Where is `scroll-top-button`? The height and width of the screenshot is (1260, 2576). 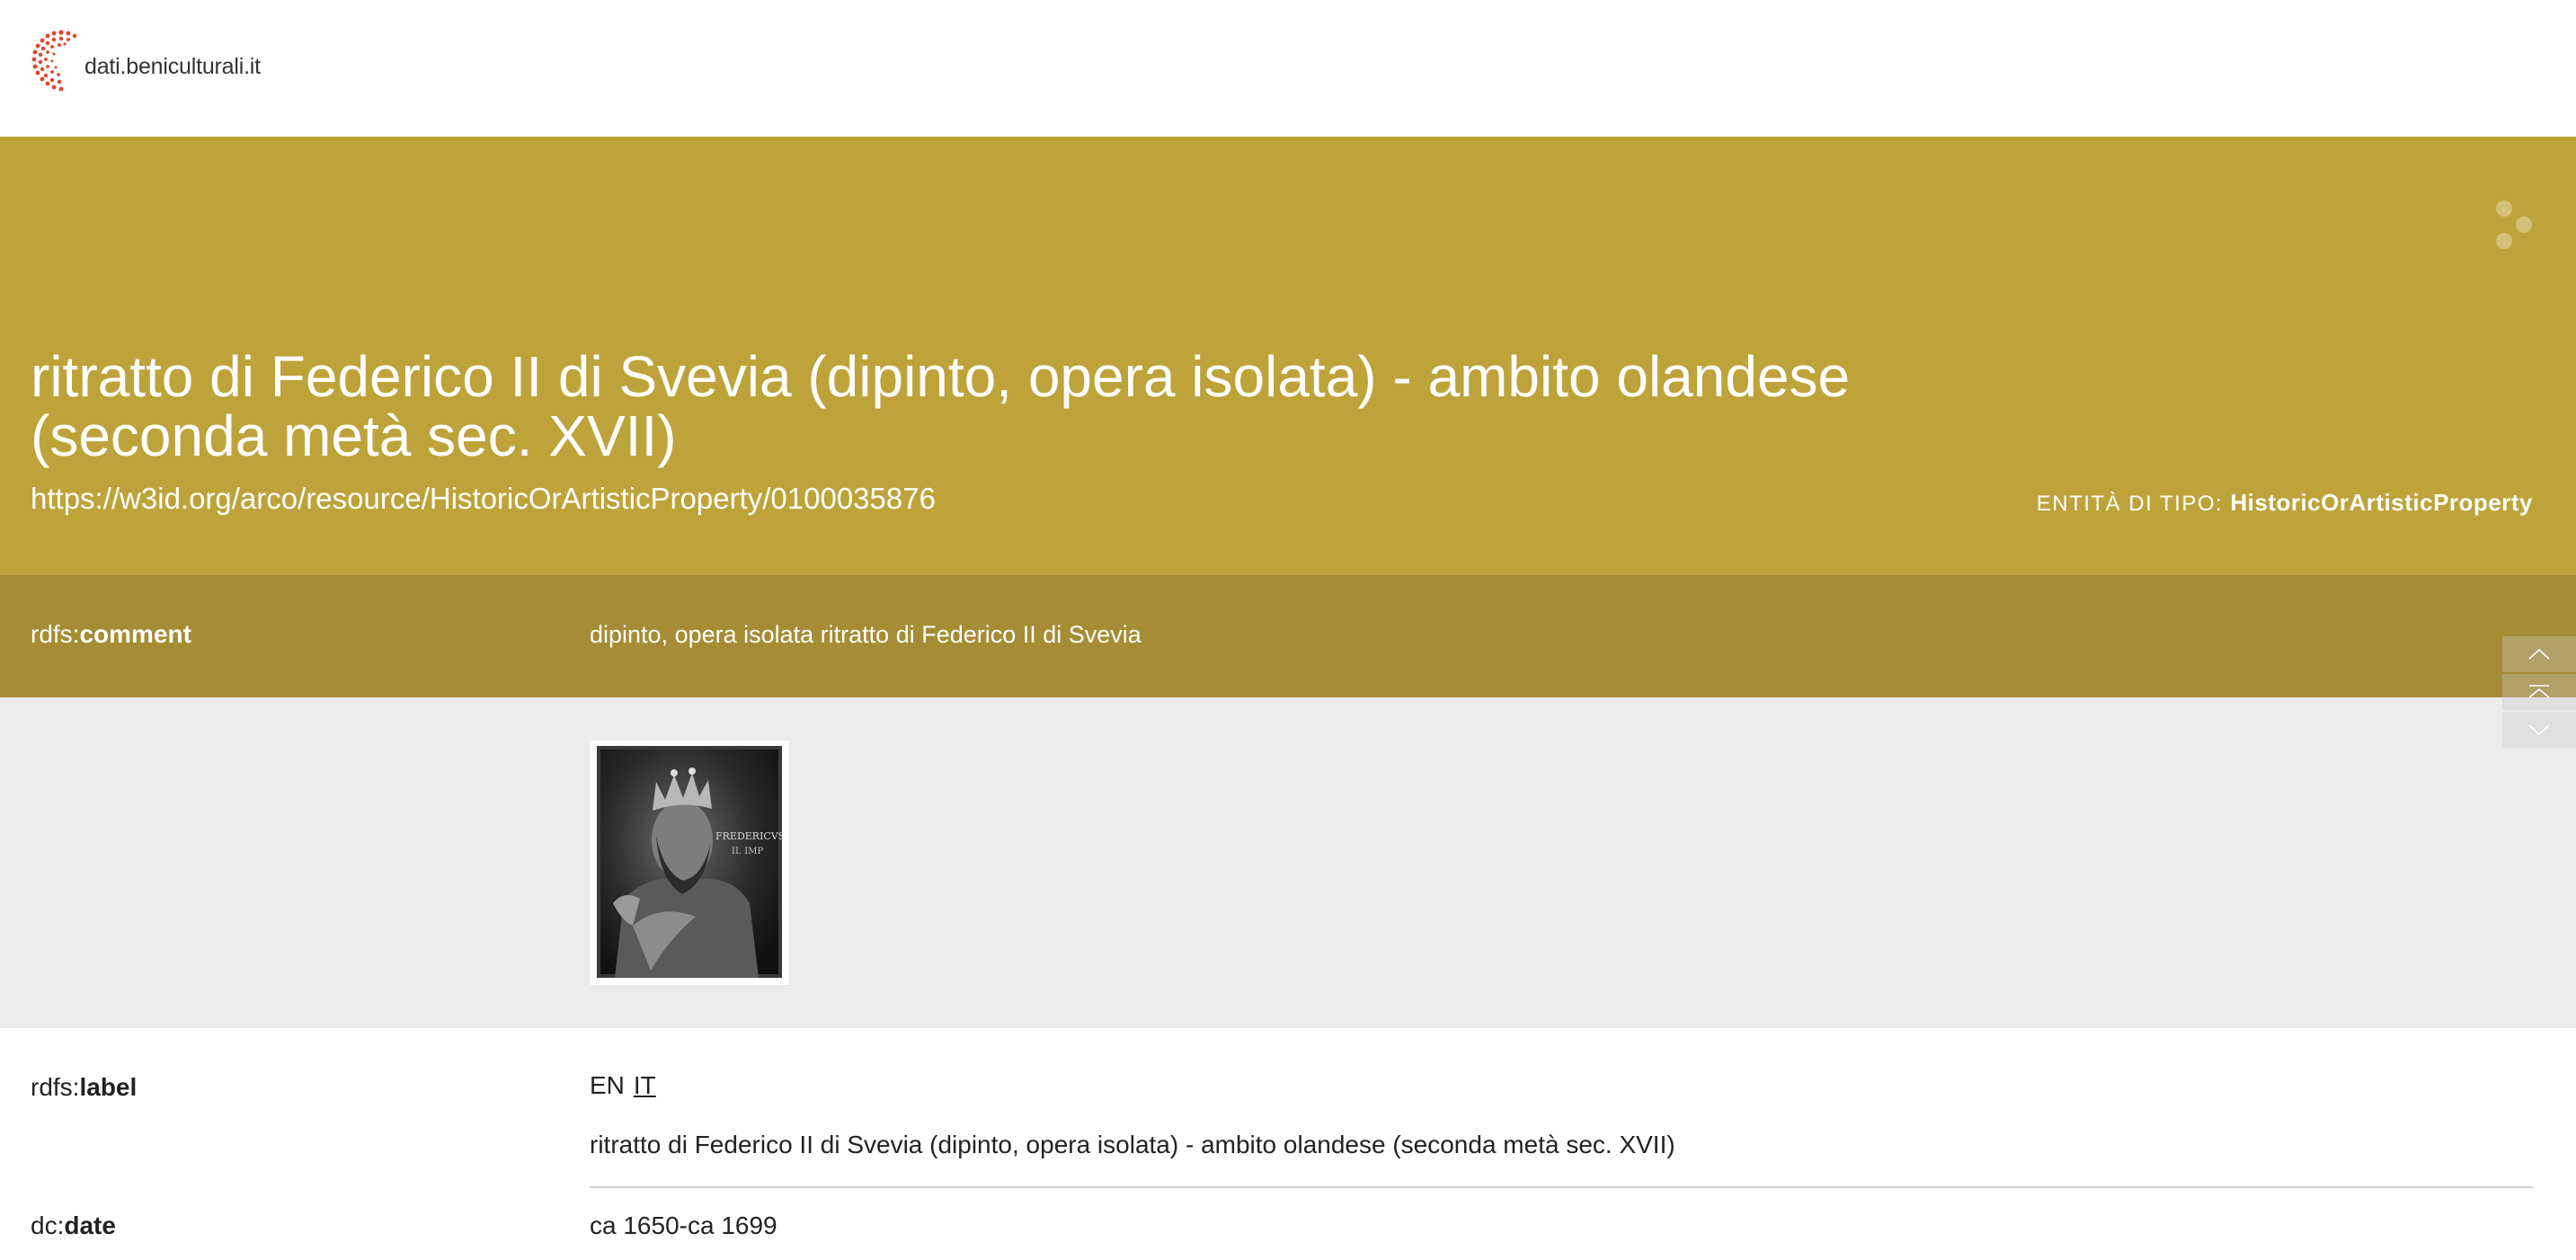
scroll-top-button is located at coordinates (2539, 692).